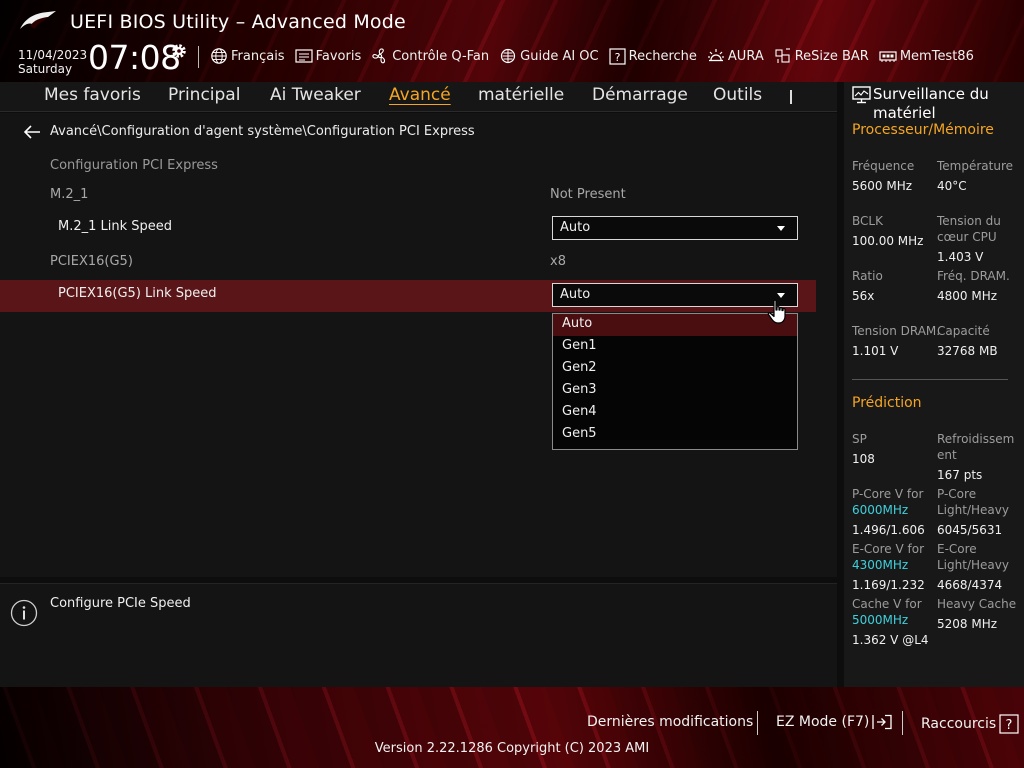 This screenshot has height=768, width=1024. Describe the element at coordinates (675, 413) in the screenshot. I see `dropdown-option-gen4: Gen4` at that location.